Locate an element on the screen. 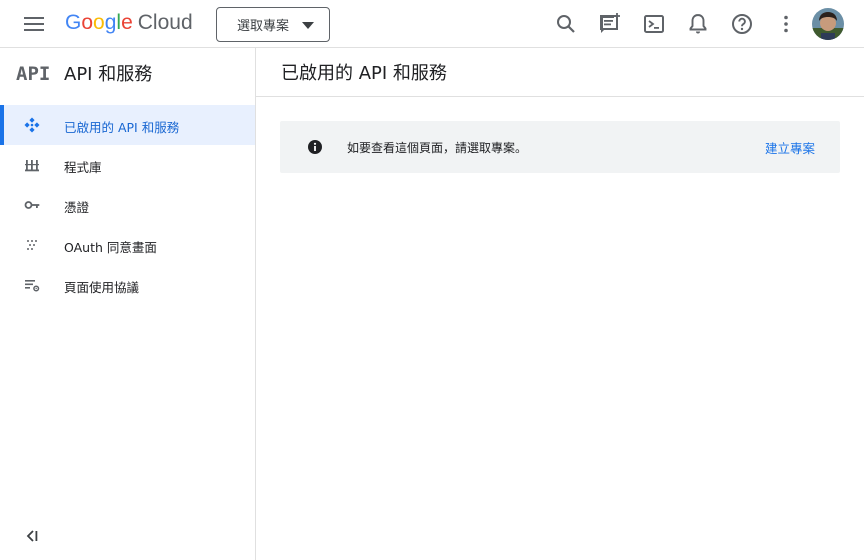  top-bar: Google Cloud 選取專案 is located at coordinates (432, 24).